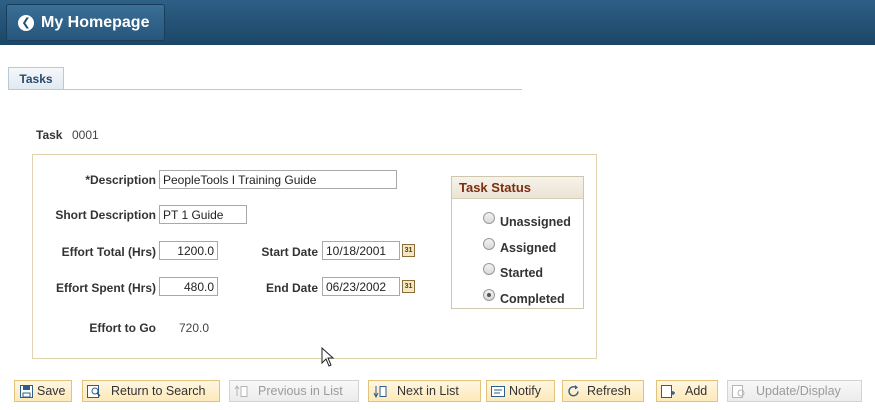 This screenshot has width=875, height=410. I want to click on end-date-label: End Date, so click(291, 288).